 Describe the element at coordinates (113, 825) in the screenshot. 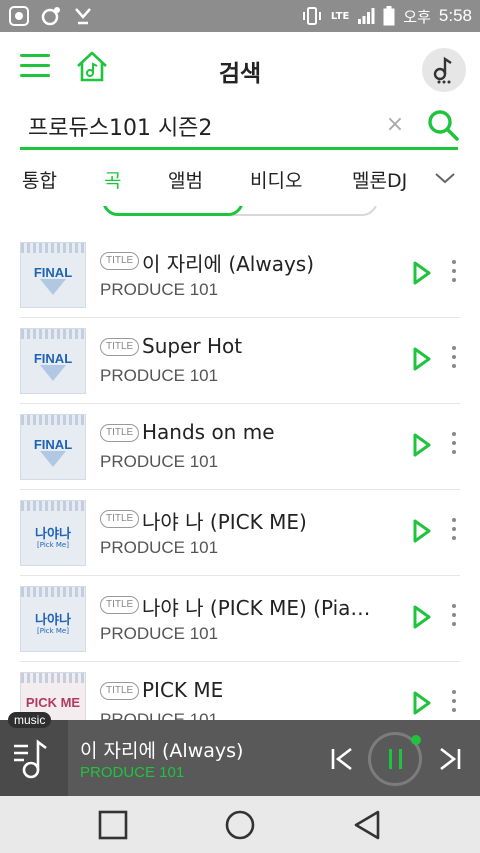

I see `recent-apps-icon` at that location.